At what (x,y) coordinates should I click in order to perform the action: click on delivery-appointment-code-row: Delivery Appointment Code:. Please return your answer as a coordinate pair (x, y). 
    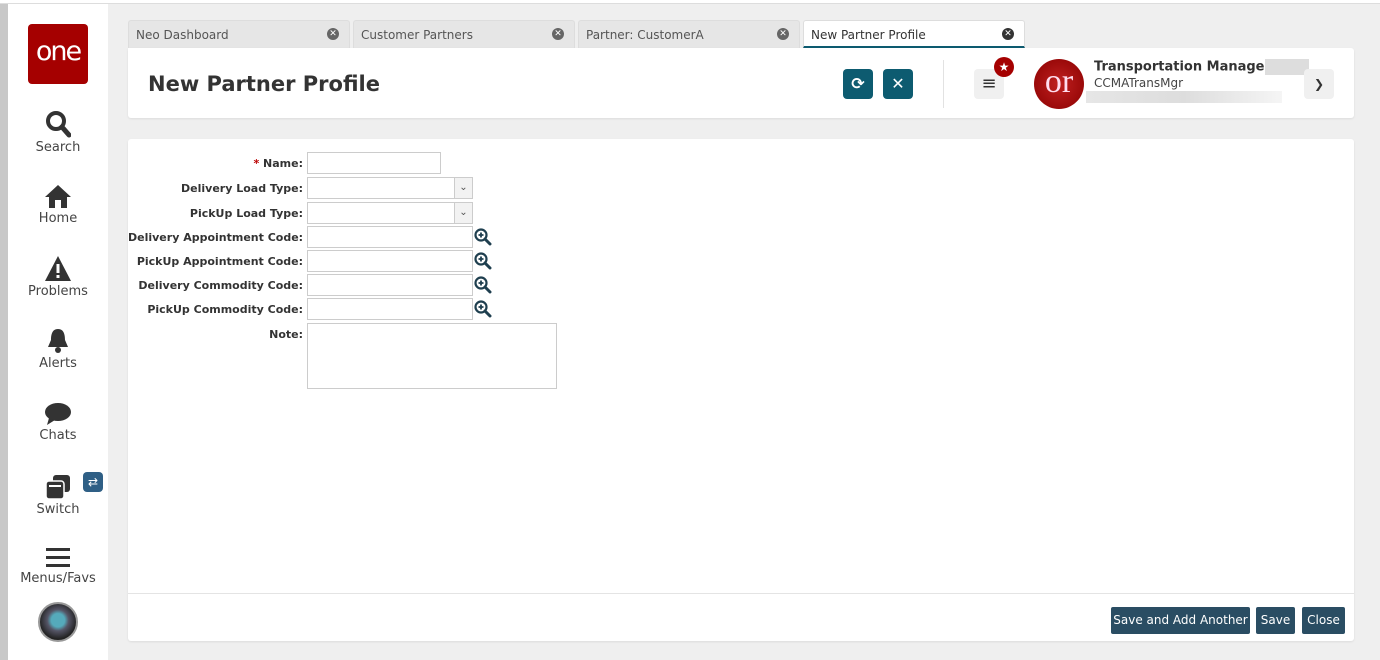
    Looking at the image, I should click on (348, 237).